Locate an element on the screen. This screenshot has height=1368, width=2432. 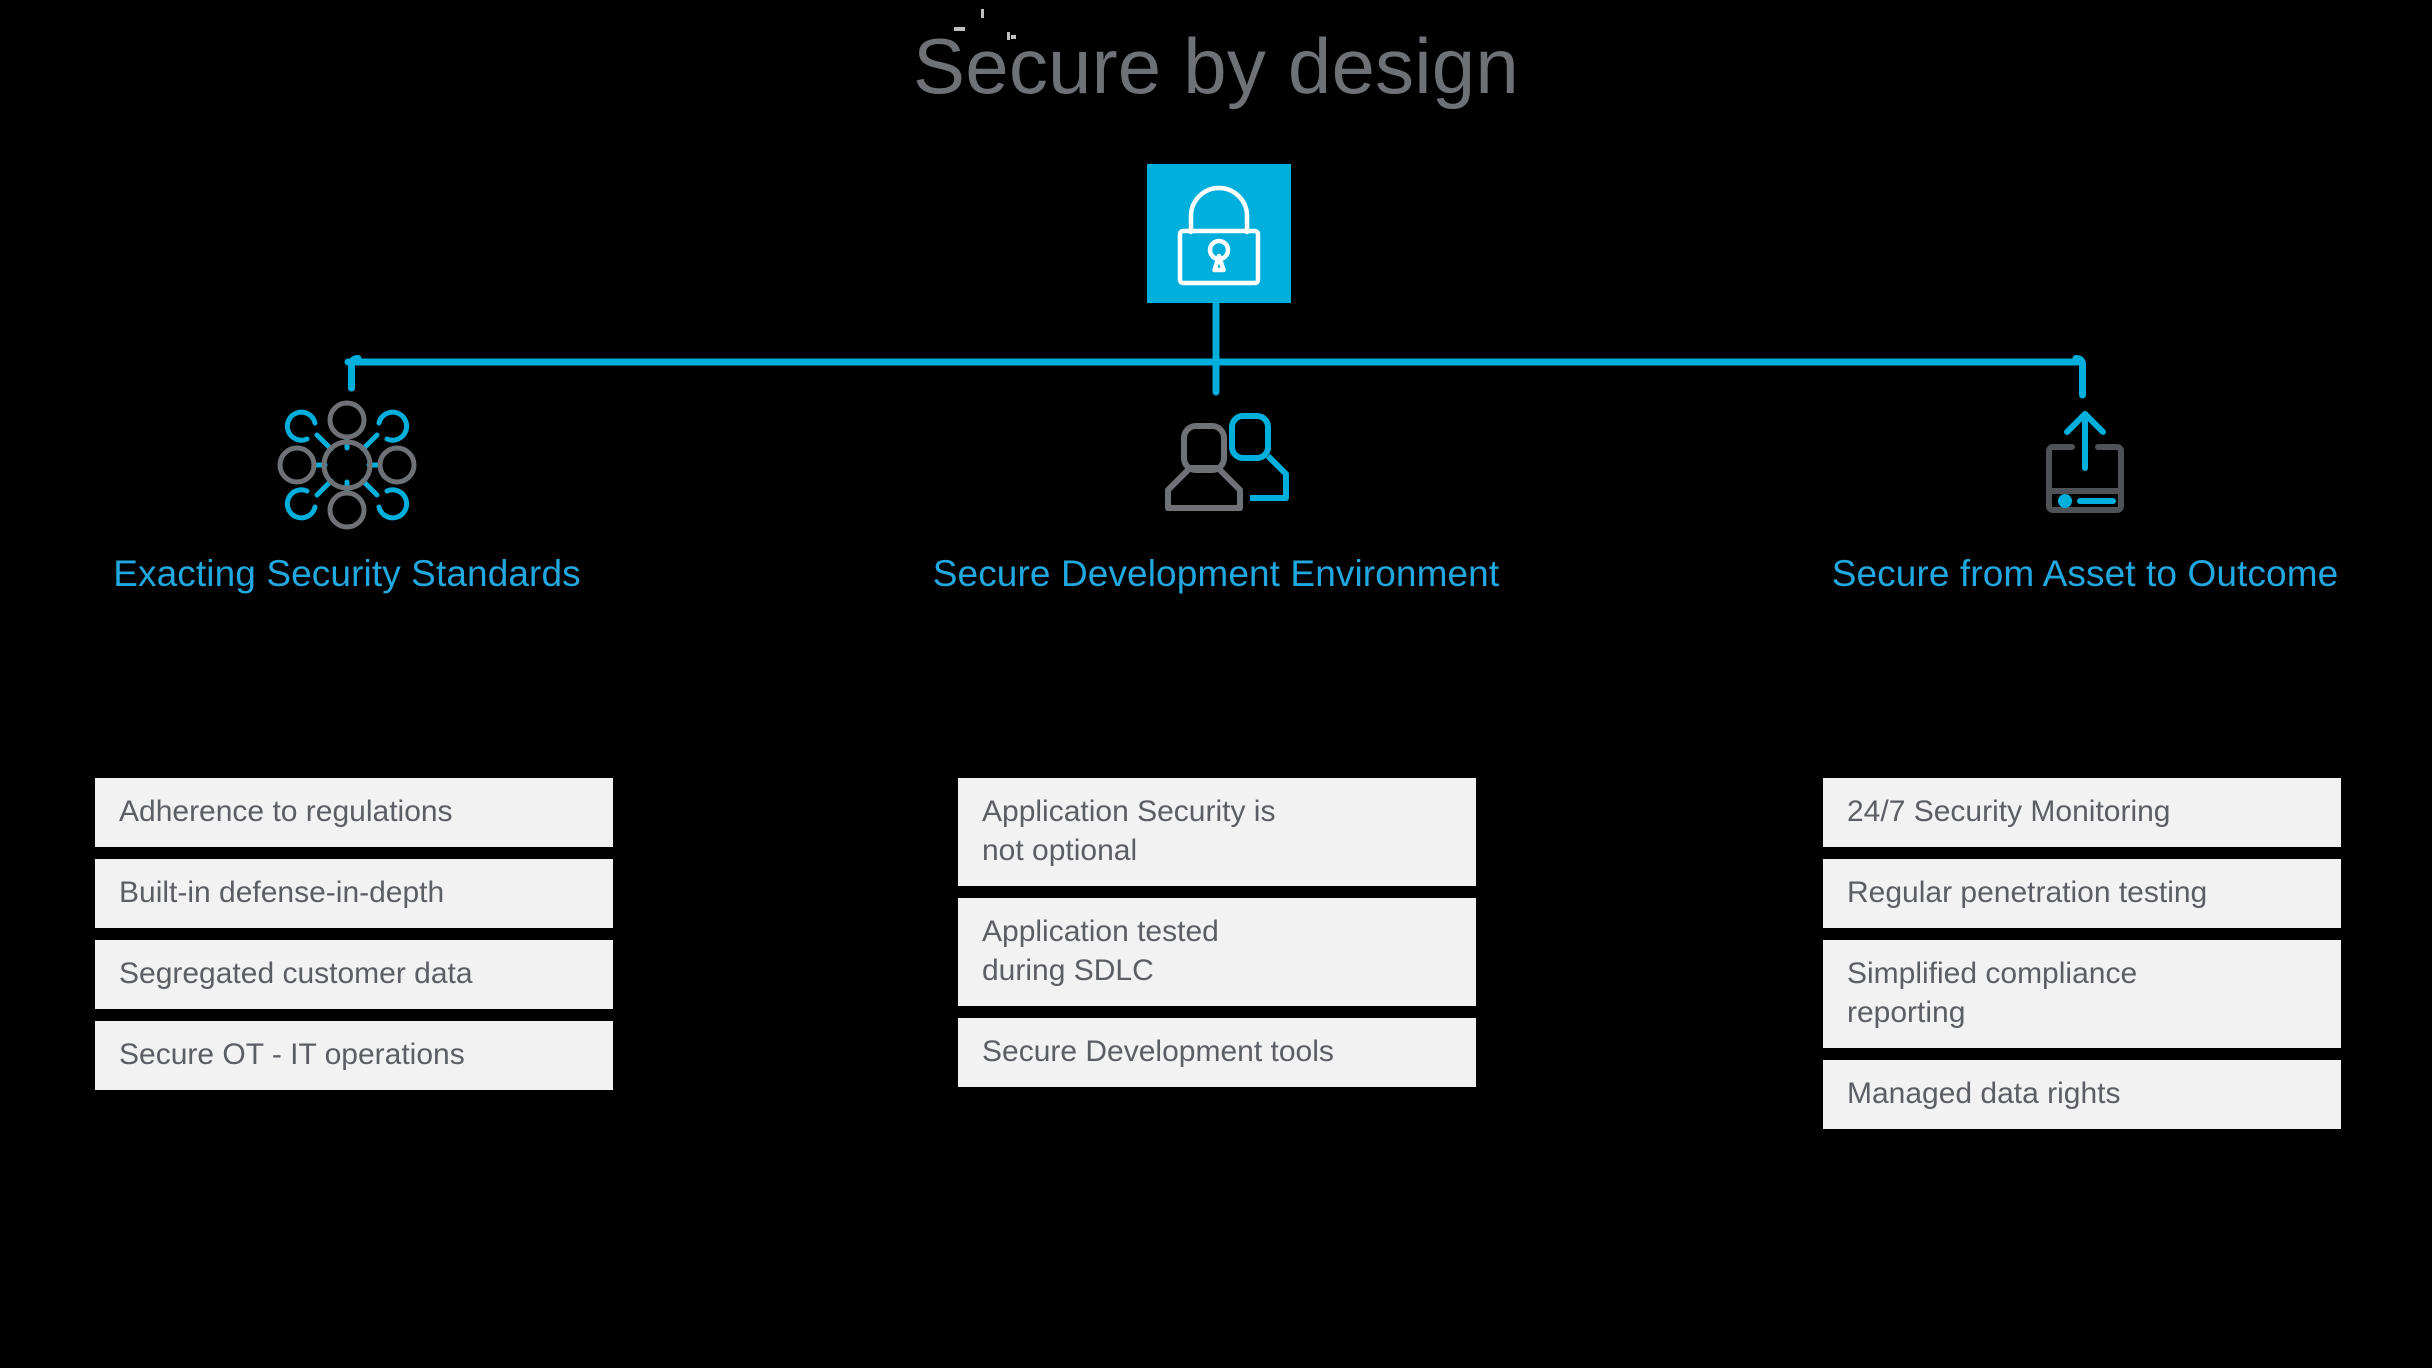
padlock-badge is located at coordinates (1219, 233).